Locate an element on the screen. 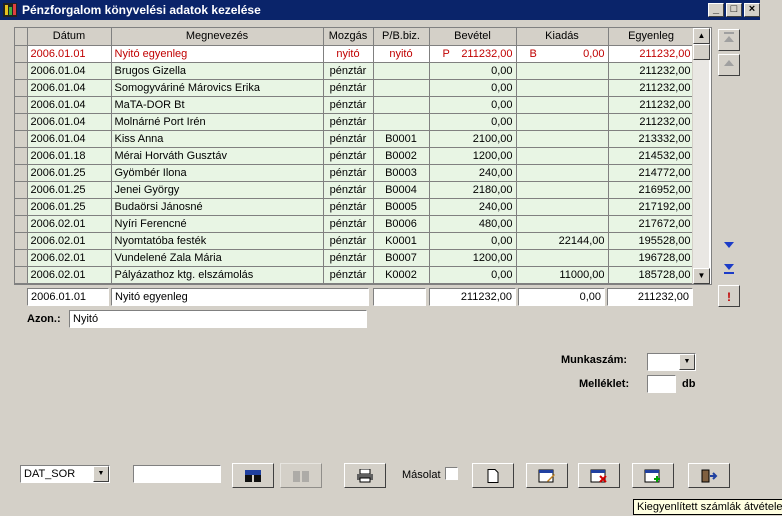 The image size is (782, 516). cell-voucher: B0002 is located at coordinates (401, 156).